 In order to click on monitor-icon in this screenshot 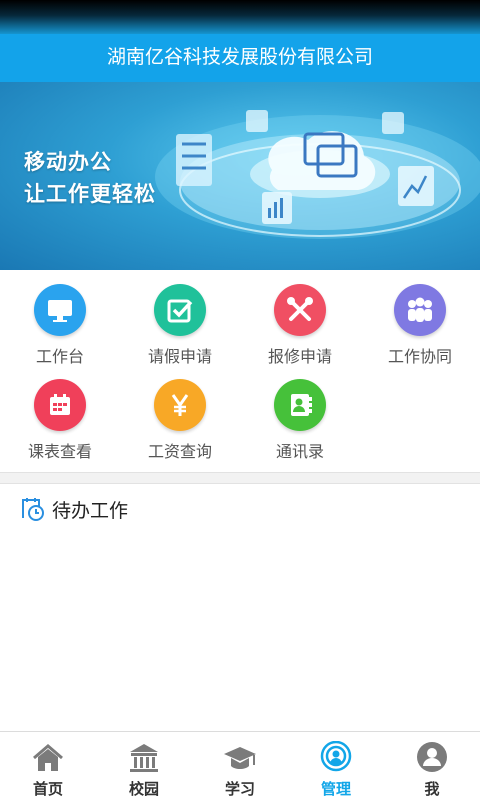, I will do `click(60, 310)`.